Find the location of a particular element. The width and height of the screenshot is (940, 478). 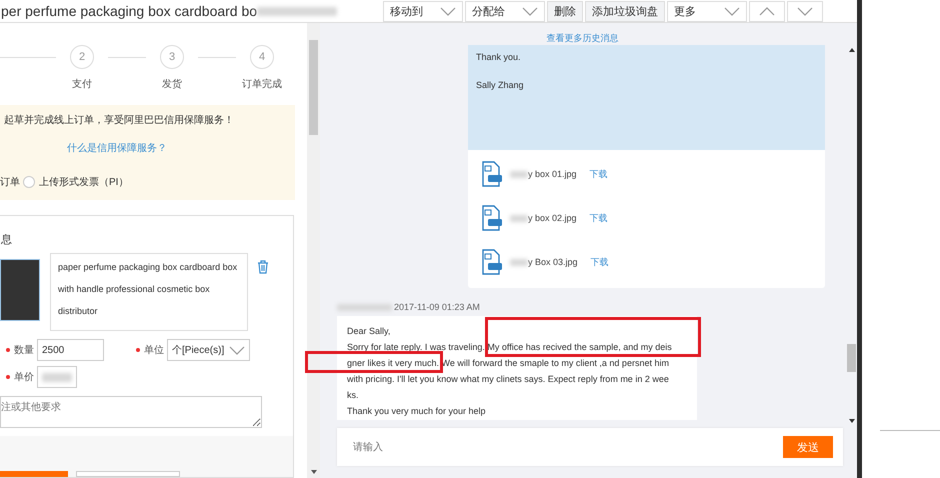

trash-icon is located at coordinates (263, 267).